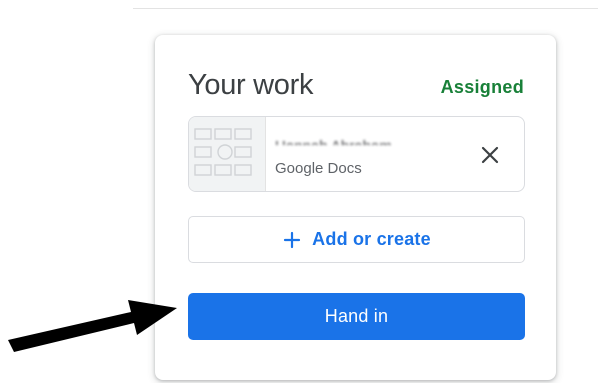 The width and height of the screenshot is (598, 383). What do you see at coordinates (92, 326) in the screenshot?
I see `arrow-icon` at bounding box center [92, 326].